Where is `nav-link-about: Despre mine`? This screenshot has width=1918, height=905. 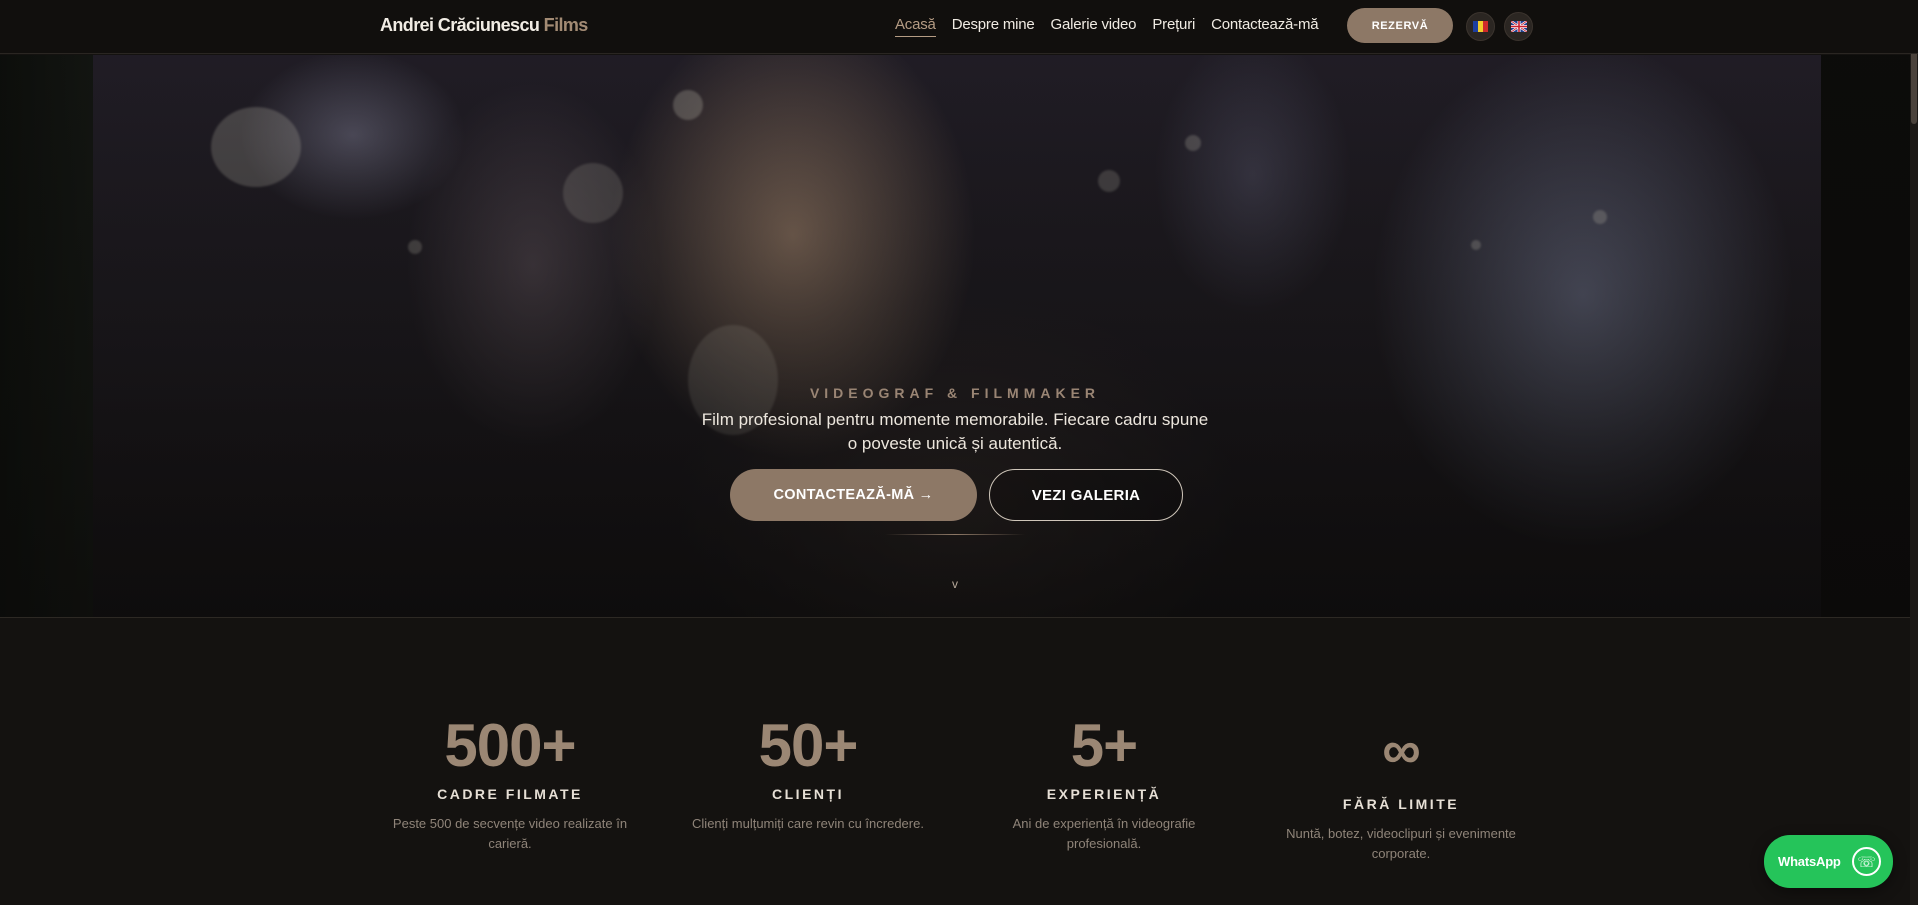 nav-link-about: Despre mine is located at coordinates (993, 26).